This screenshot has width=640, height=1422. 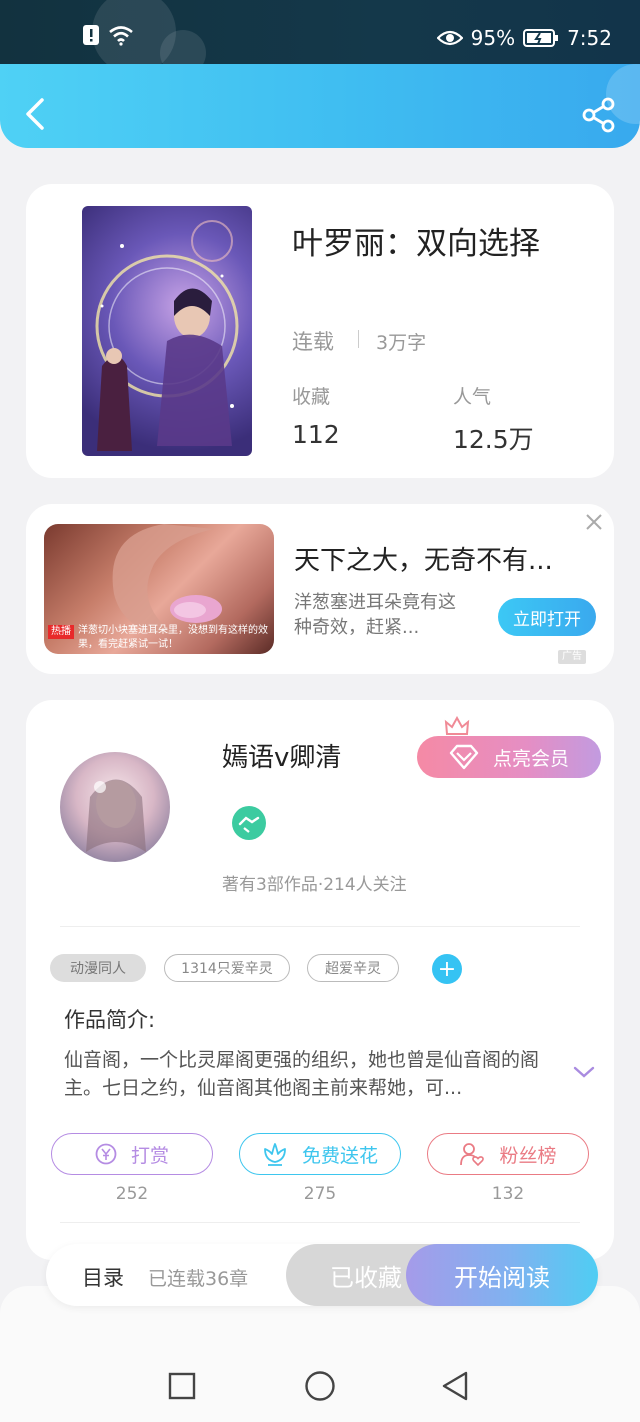 What do you see at coordinates (320, 1194) in the screenshot?
I see `flower-count: 275` at bounding box center [320, 1194].